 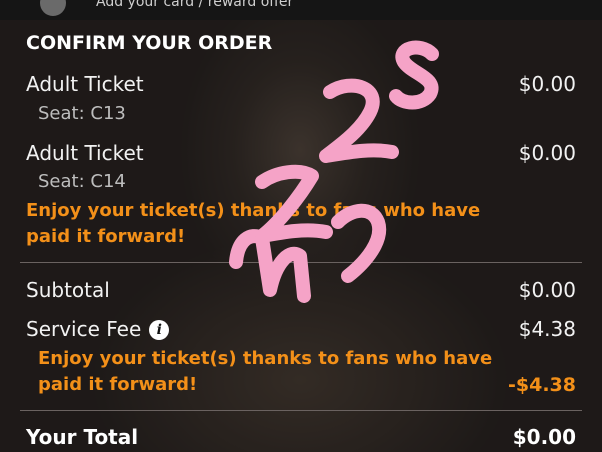 What do you see at coordinates (85, 84) in the screenshot?
I see `ticket-1-label: Adult Ticket` at bounding box center [85, 84].